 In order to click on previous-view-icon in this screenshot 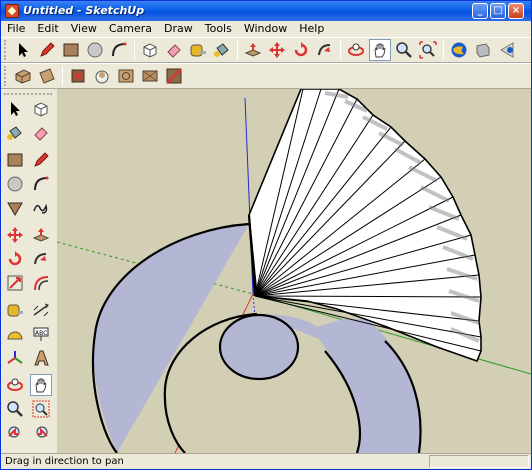, I will do `click(15, 433)`.